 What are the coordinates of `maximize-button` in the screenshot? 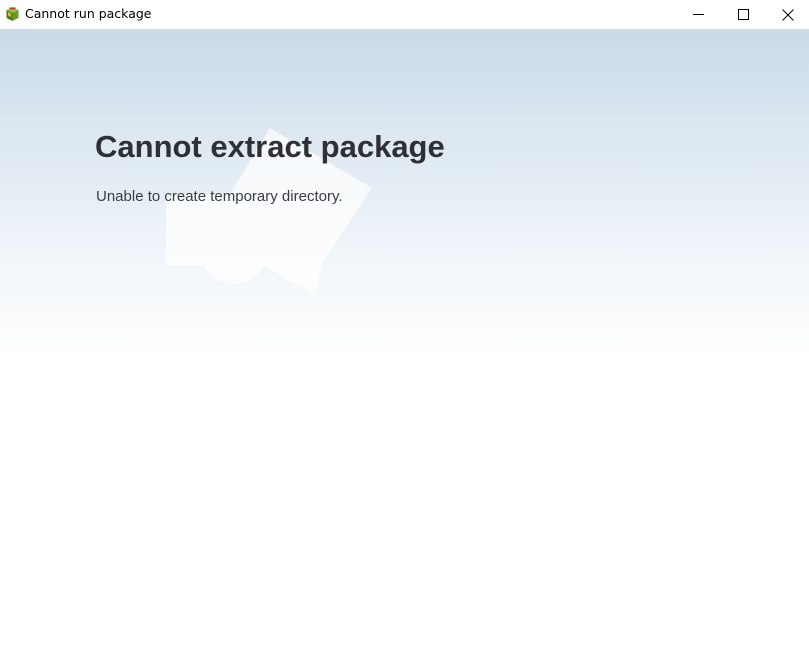 It's located at (743, 14).